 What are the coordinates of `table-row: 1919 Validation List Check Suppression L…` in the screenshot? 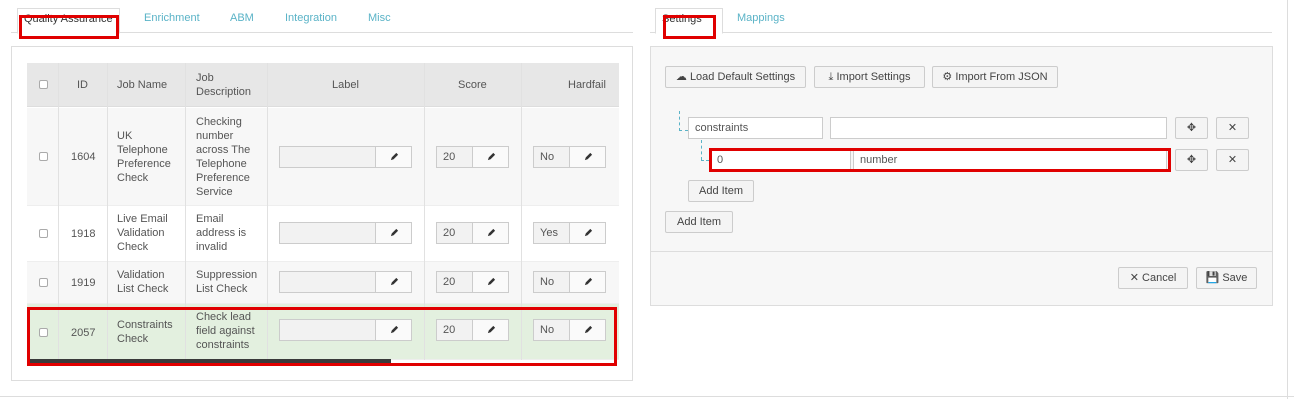 It's located at (323, 283).